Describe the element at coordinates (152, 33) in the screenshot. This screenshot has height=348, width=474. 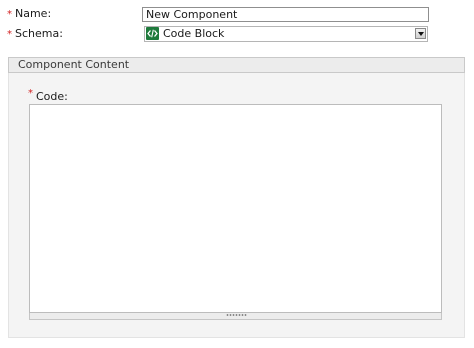
I see `code-block-schema-icon` at that location.